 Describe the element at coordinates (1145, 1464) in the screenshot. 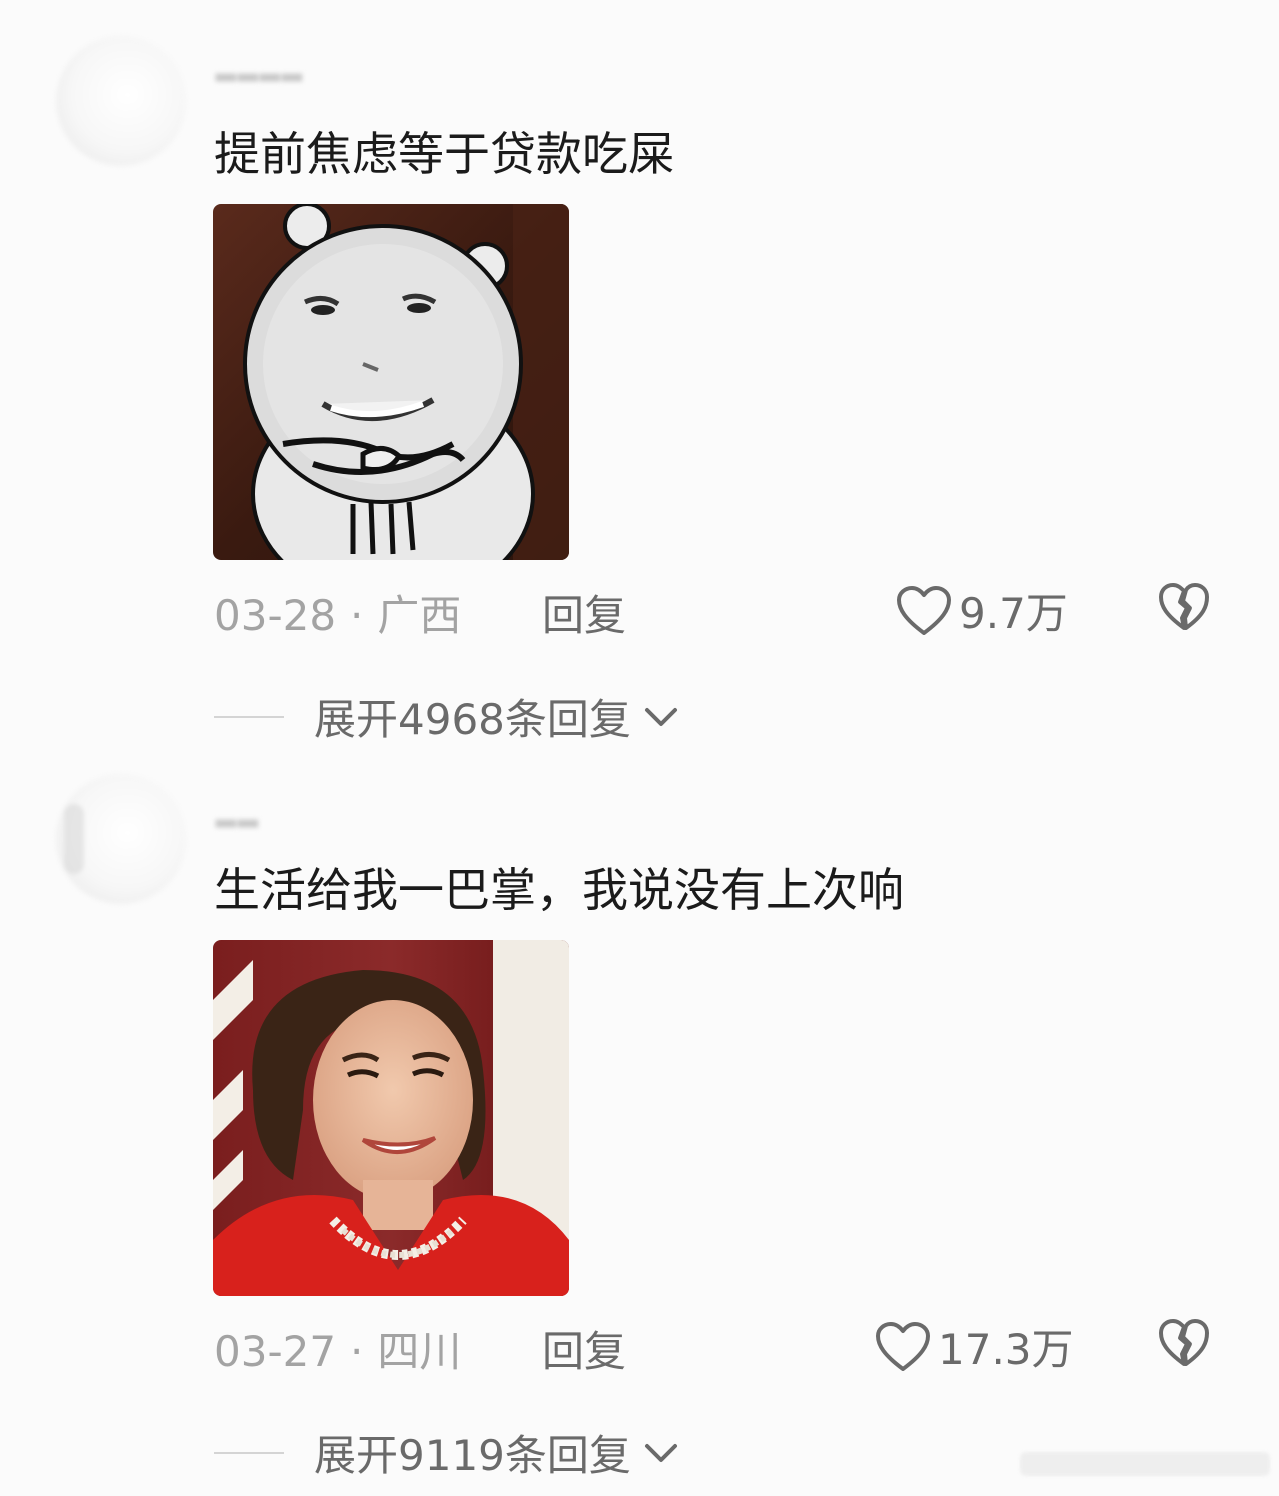

I see `watermark-blurred` at that location.